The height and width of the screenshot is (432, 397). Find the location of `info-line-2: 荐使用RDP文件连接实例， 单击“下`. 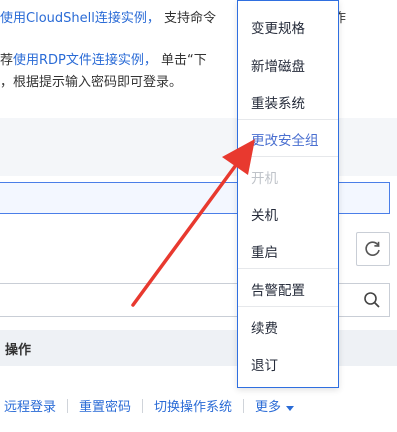

info-line-2: 荐使用RDP文件连接实例， 单击“下 is located at coordinates (103, 61).